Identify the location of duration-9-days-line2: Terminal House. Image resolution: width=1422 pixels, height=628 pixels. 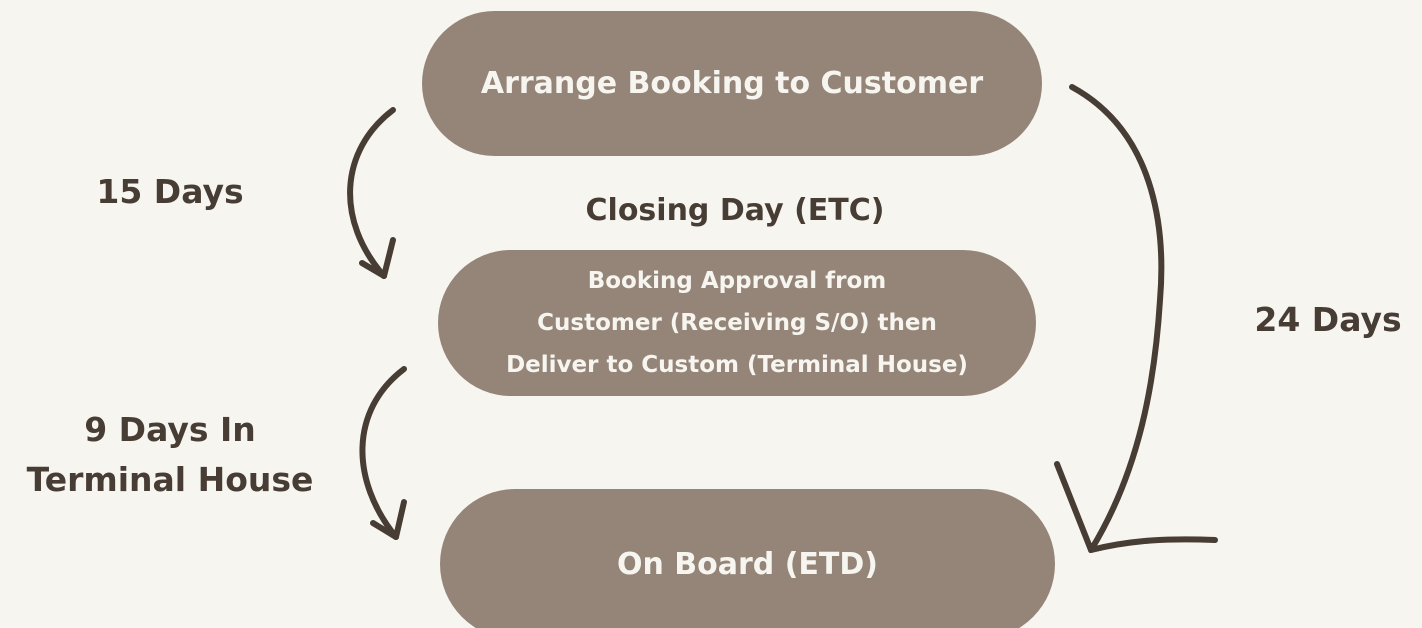
(170, 479).